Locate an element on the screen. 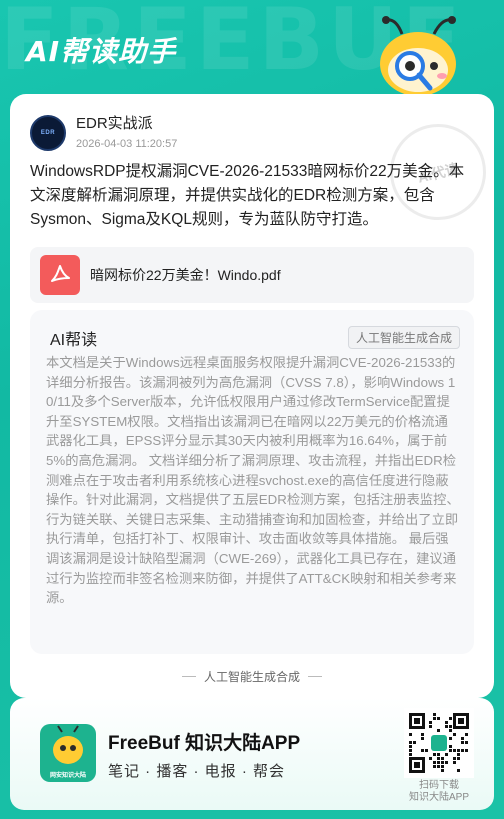 This screenshot has height=819, width=504. app-logo-icon: 网安知识大陆 is located at coordinates (68, 753).